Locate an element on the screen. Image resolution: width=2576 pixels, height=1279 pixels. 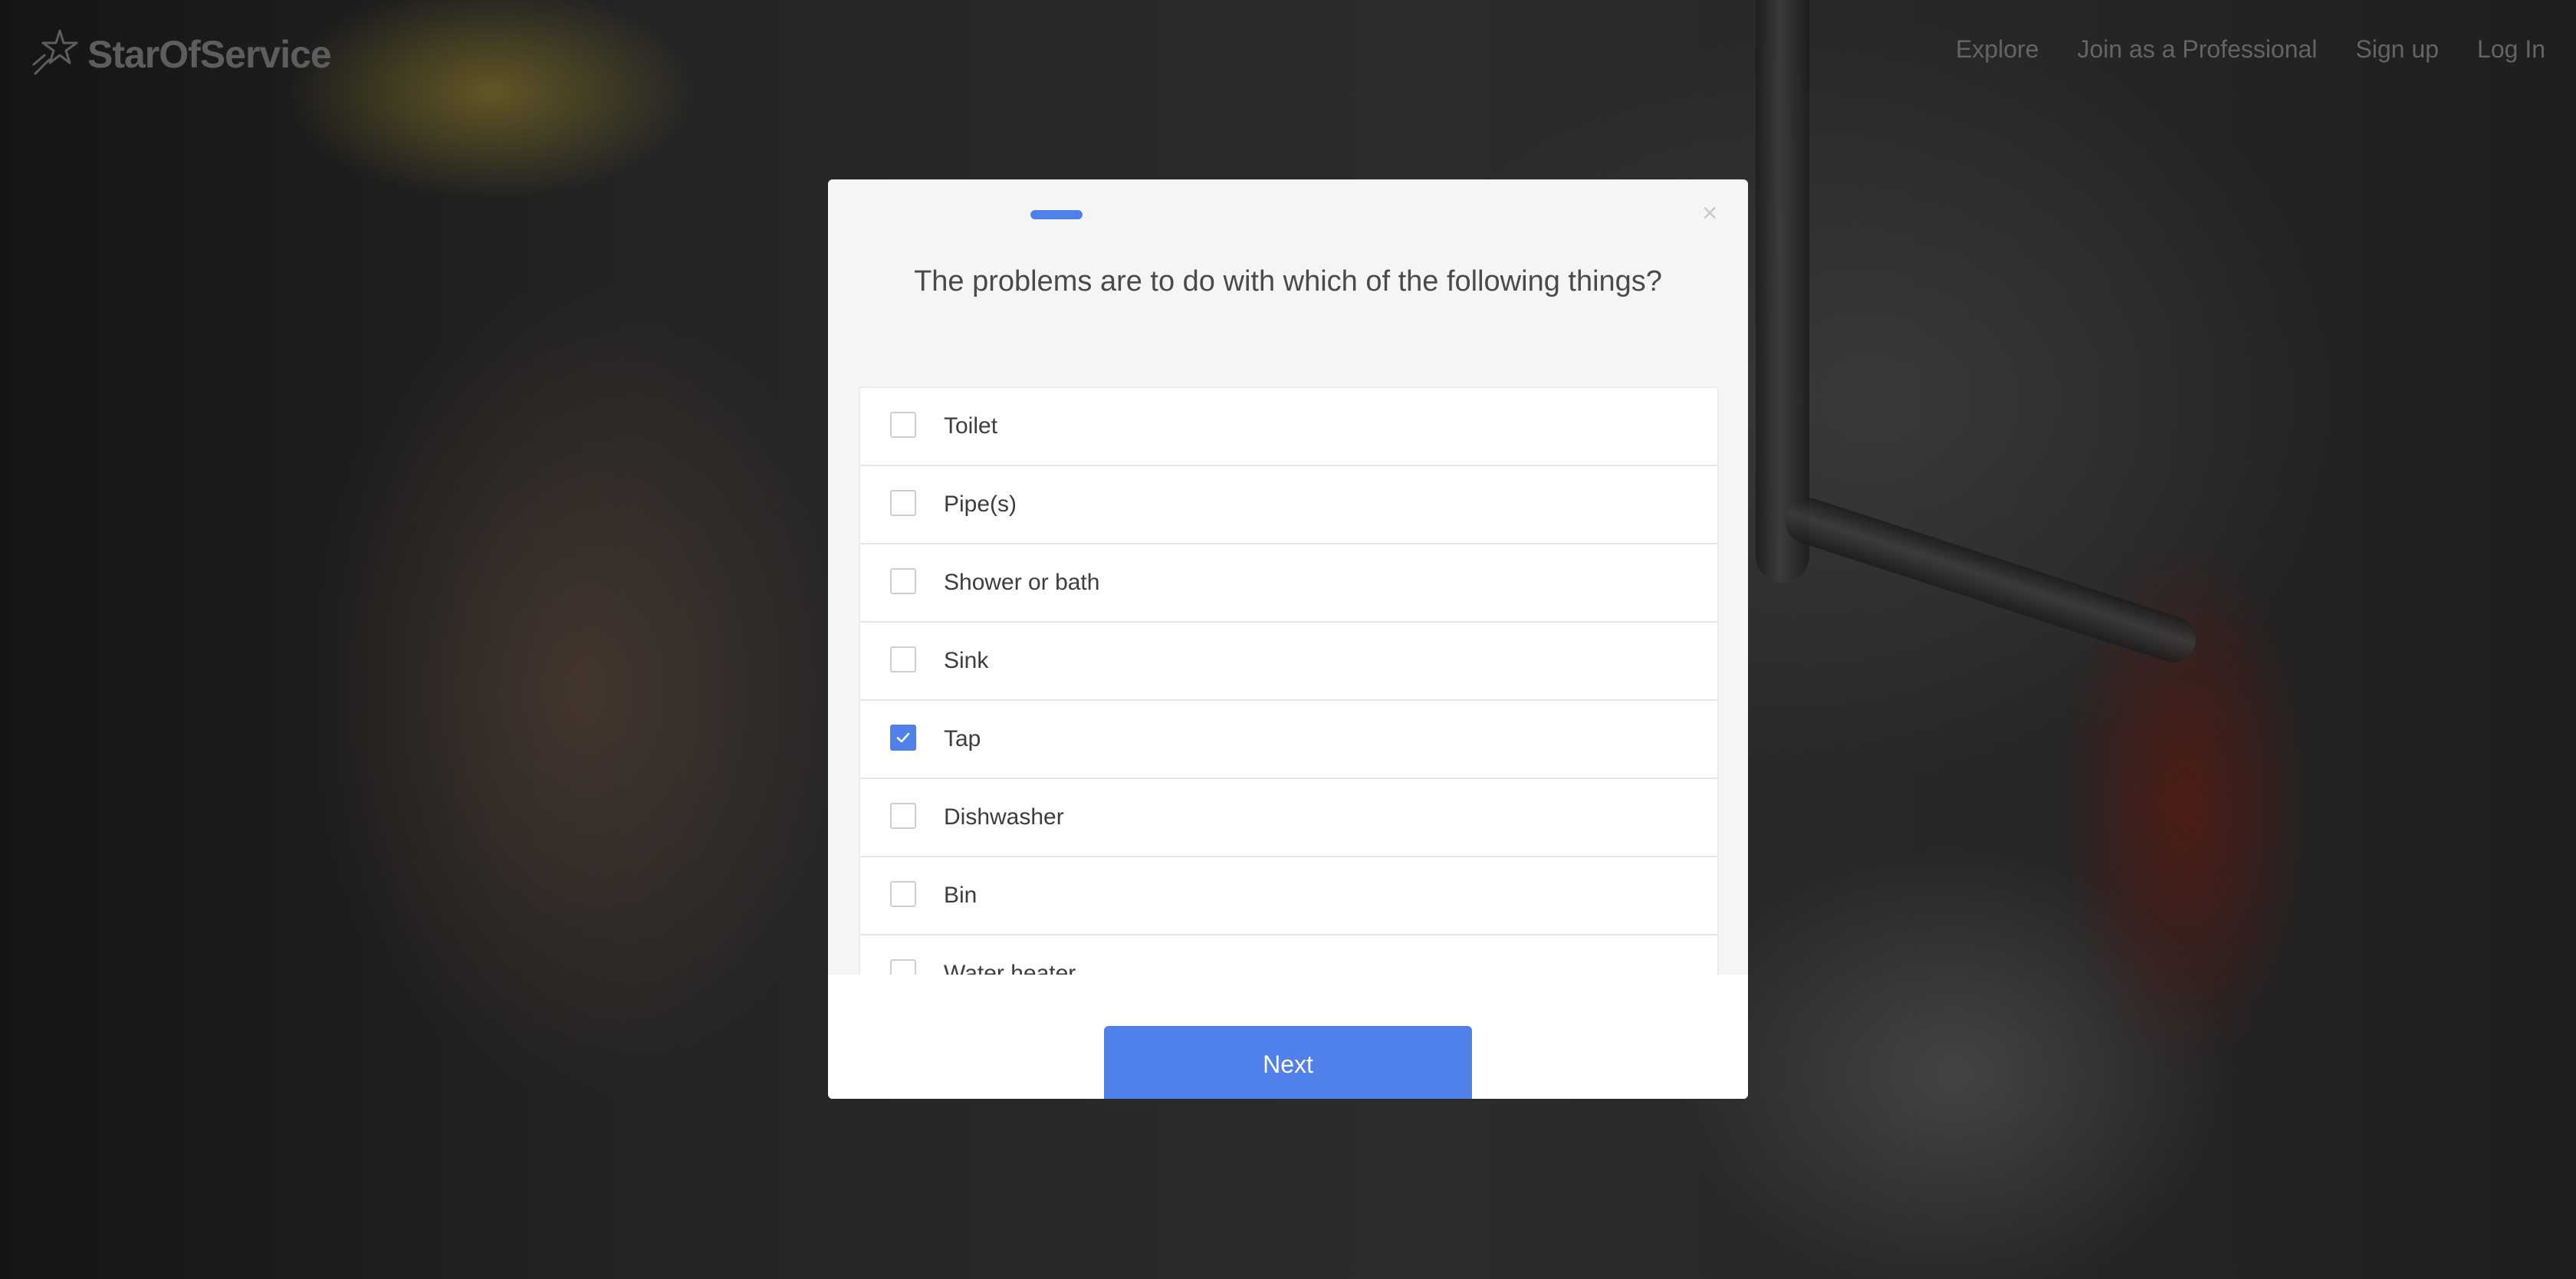
option-shower-or-bath: Shower or bath is located at coordinates (1288, 583).